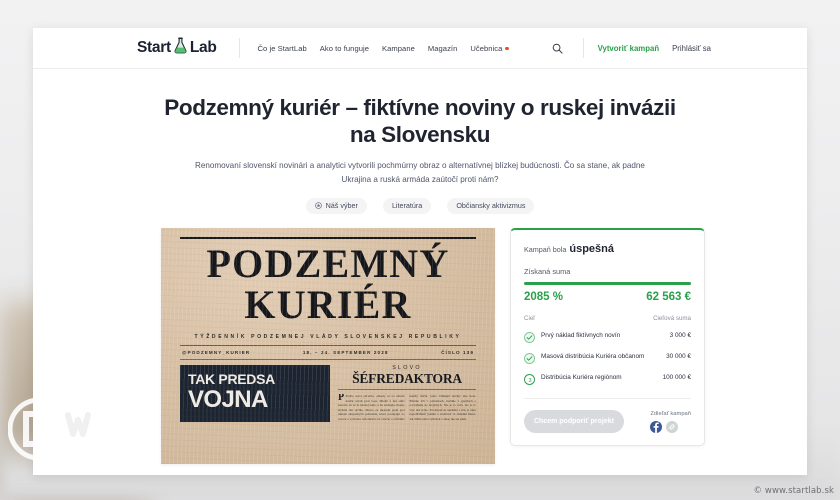 The image size is (840, 500). I want to click on goal-name: Distribúcia Kuriéra regiónom, so click(581, 378).